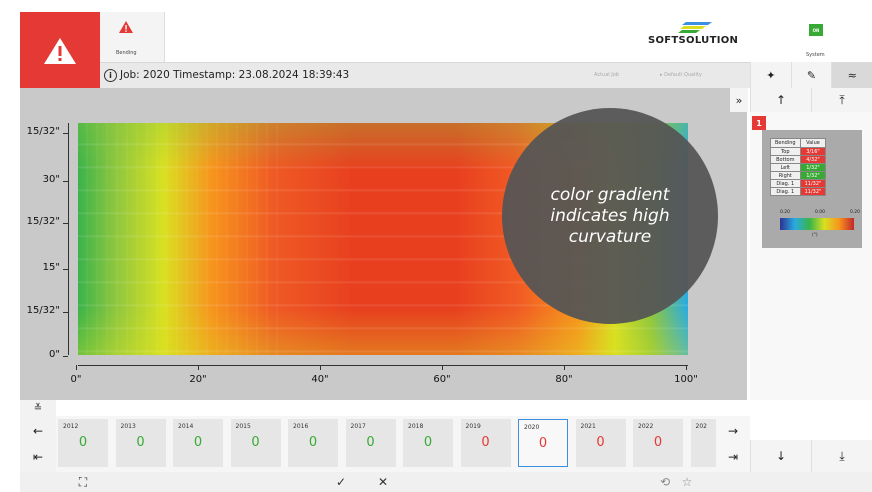 This screenshot has width=872, height=492. I want to click on table-row: Right 1/32", so click(798, 175).